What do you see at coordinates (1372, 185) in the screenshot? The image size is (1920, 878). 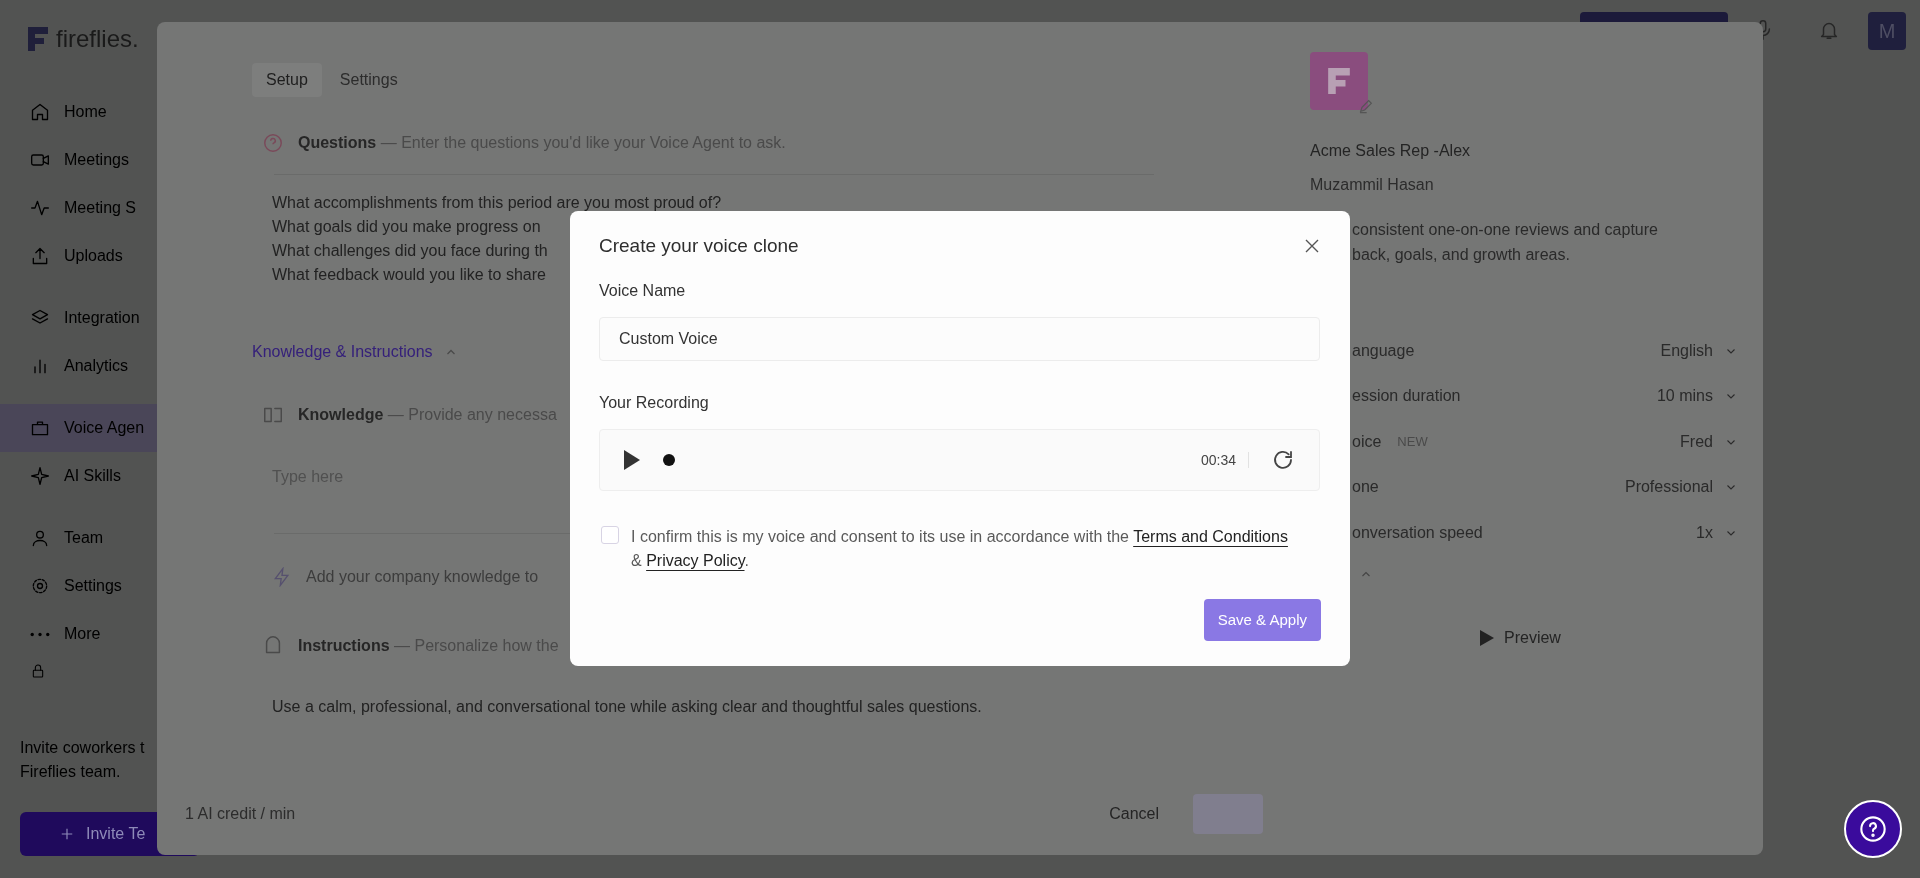 I see `agent-owner: Muzammil Hasan` at bounding box center [1372, 185].